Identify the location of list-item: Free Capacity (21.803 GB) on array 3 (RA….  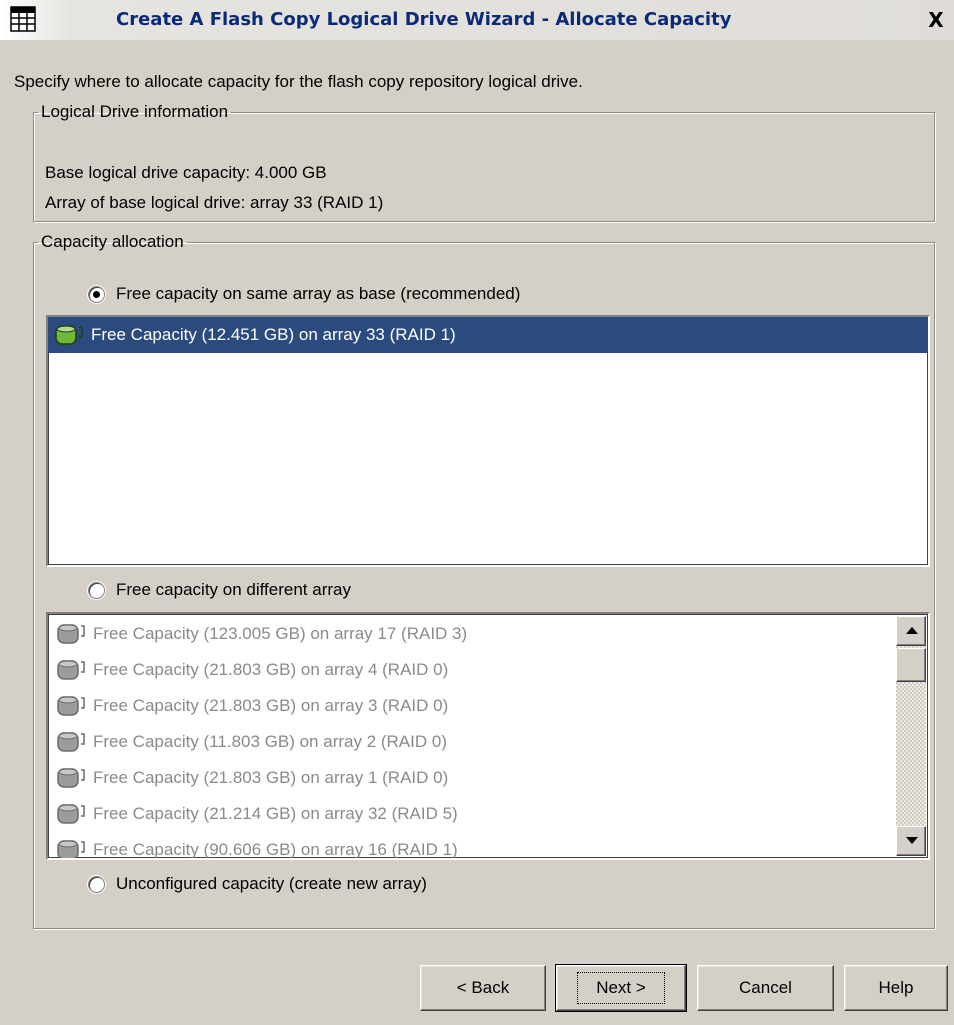
(472, 706).